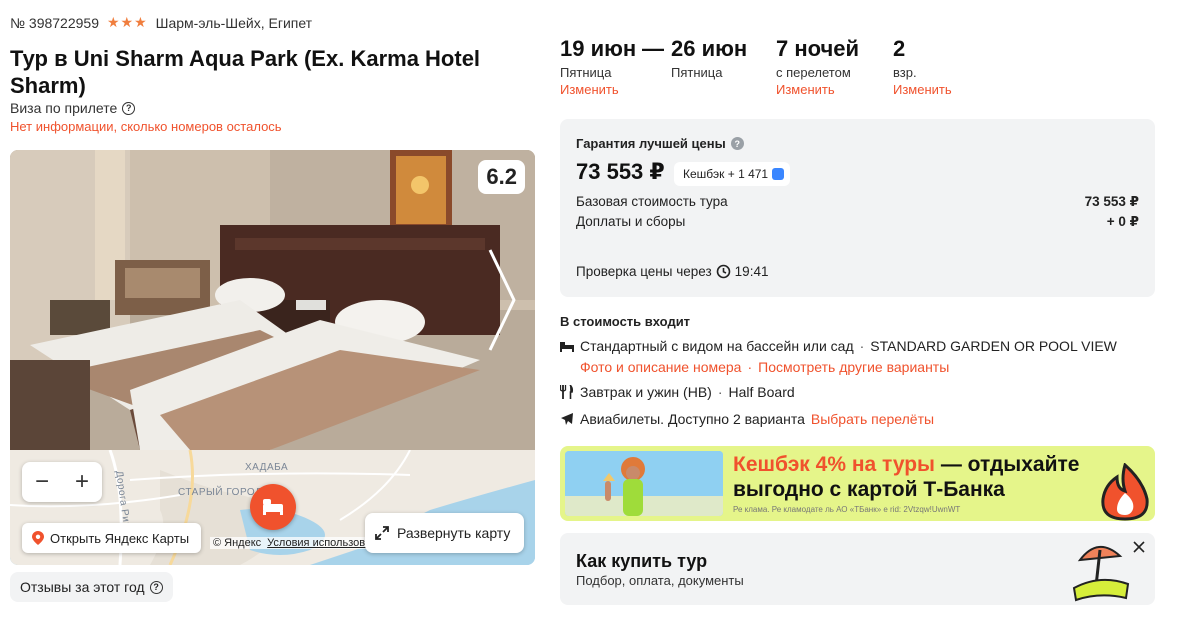 The width and height of the screenshot is (1180, 625). What do you see at coordinates (651, 143) in the screenshot?
I see `guarantee-label: Гарантия лучшей цены` at bounding box center [651, 143].